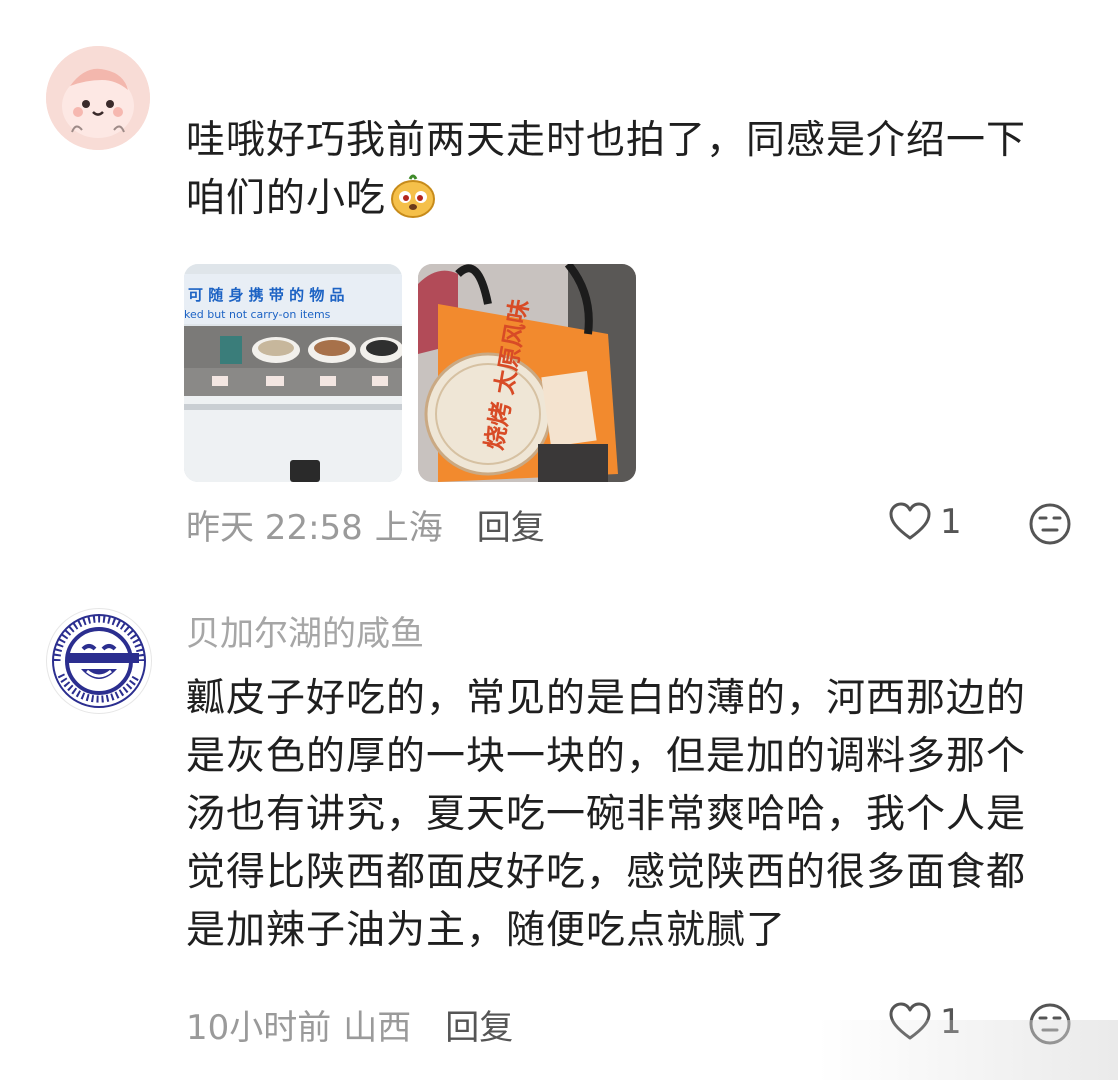 This screenshot has width=1118, height=1080. Describe the element at coordinates (527, 373) in the screenshot. I see `photo-food-bag: 烧烤 太原风味` at that location.